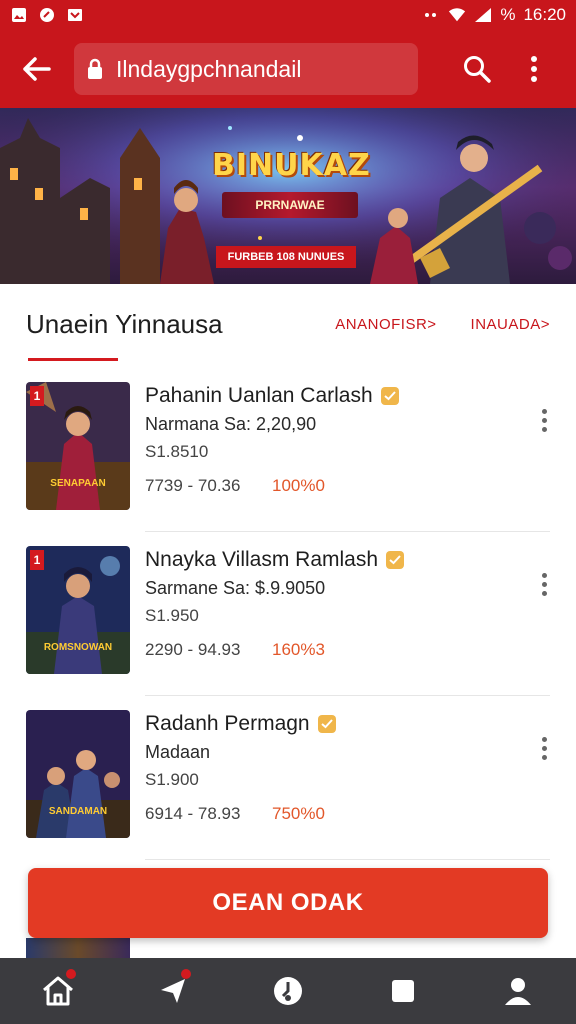 The image size is (576, 1024). Describe the element at coordinates (298, 649) in the screenshot. I see `game-percent: 160%3` at that location.